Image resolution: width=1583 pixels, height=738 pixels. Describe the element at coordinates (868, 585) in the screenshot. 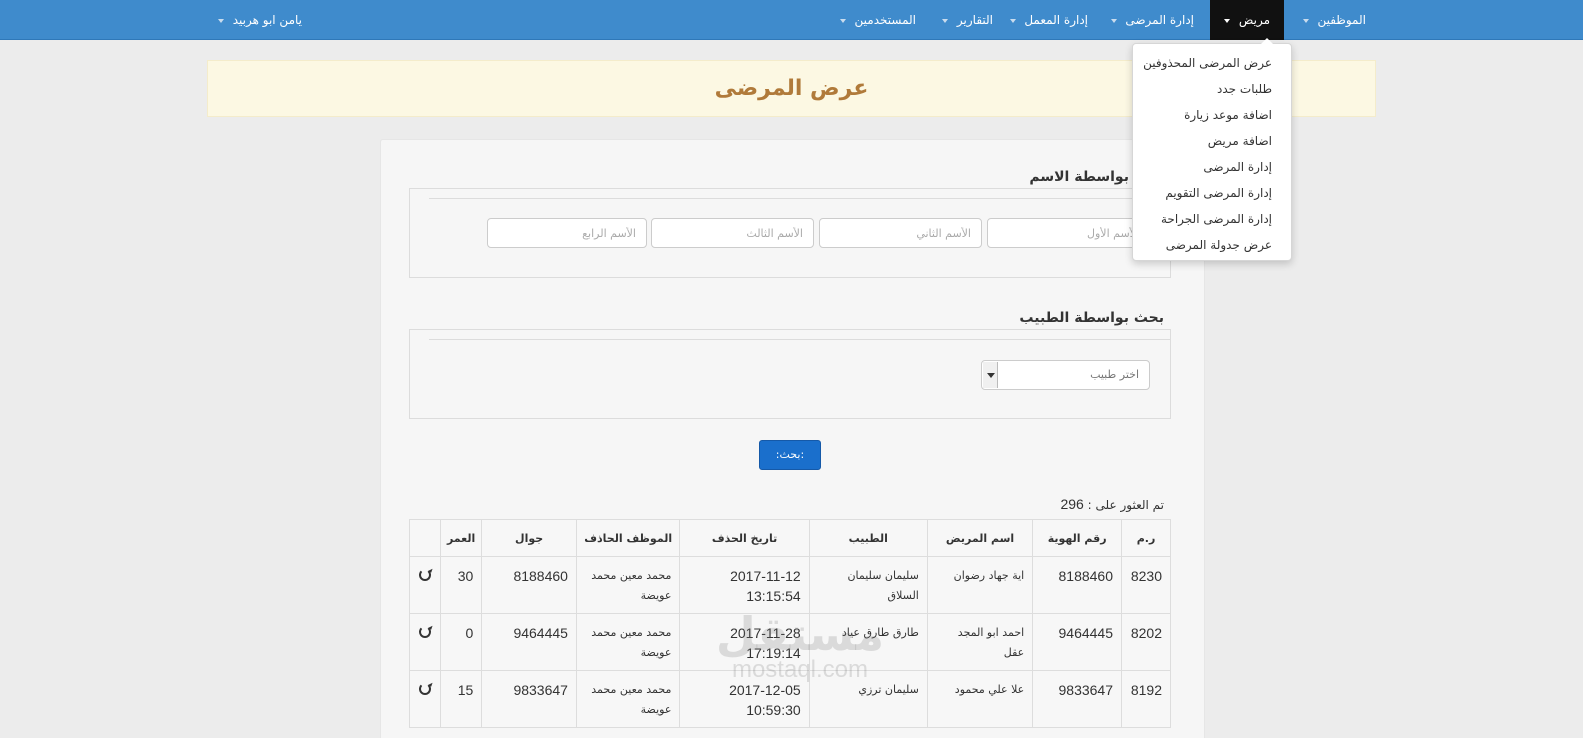

I see `cell-doctor: سليمان سليمان السلاق` at that location.